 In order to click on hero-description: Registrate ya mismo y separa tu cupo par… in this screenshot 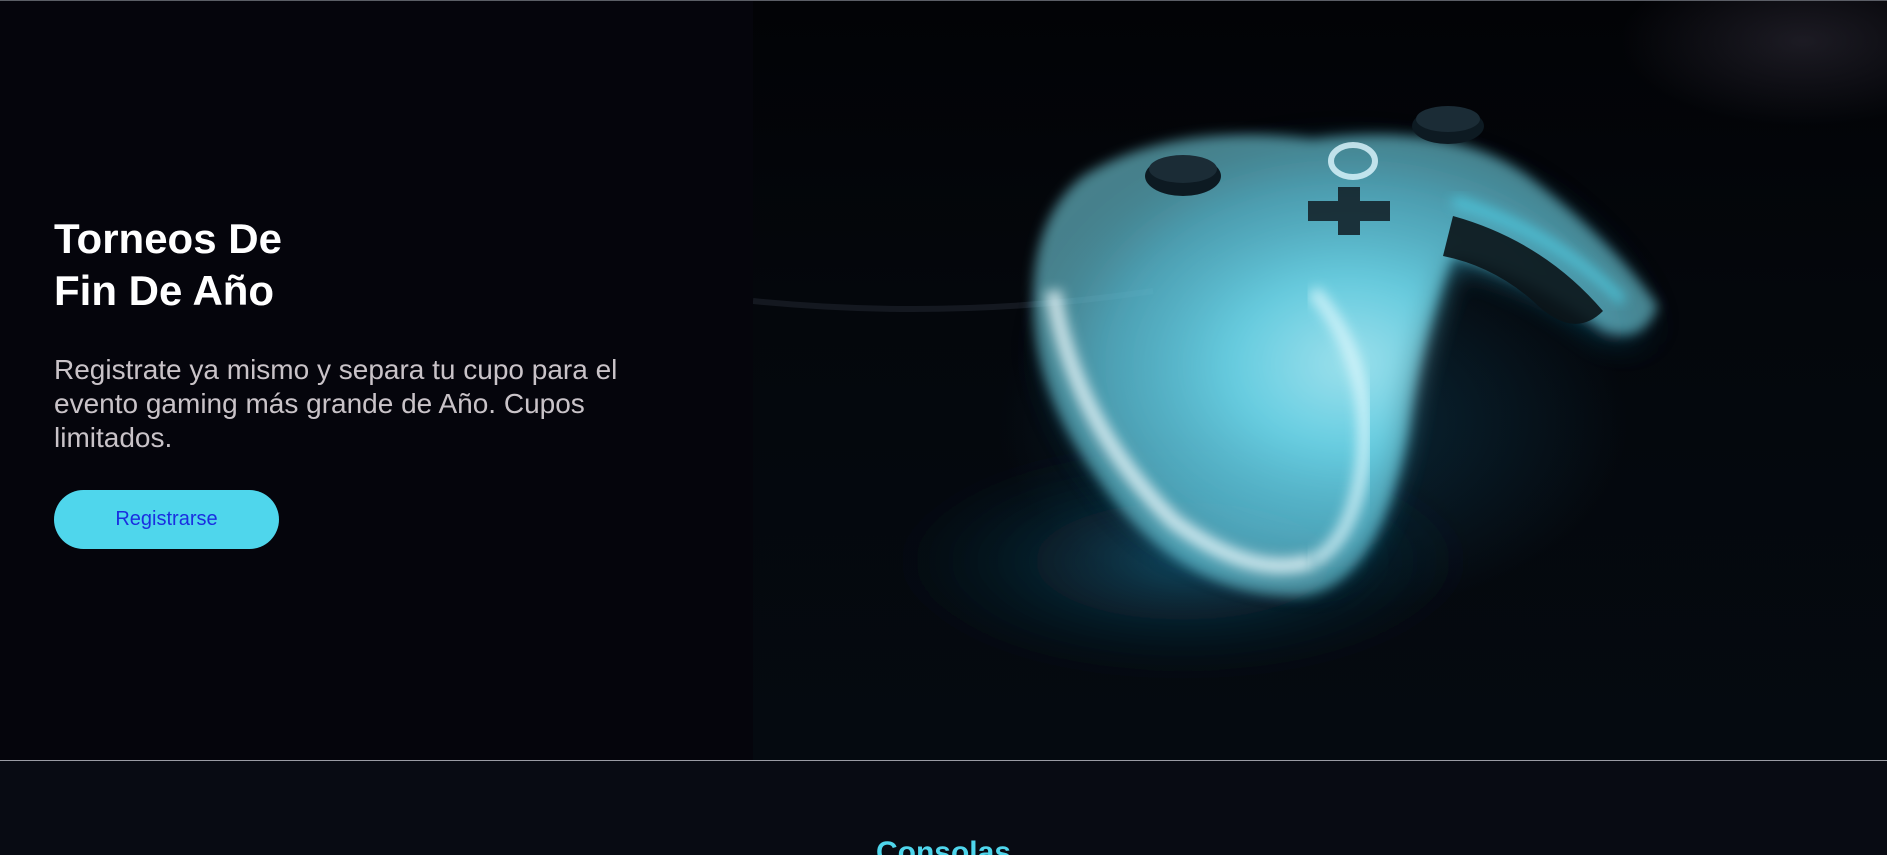, I will do `click(336, 403)`.